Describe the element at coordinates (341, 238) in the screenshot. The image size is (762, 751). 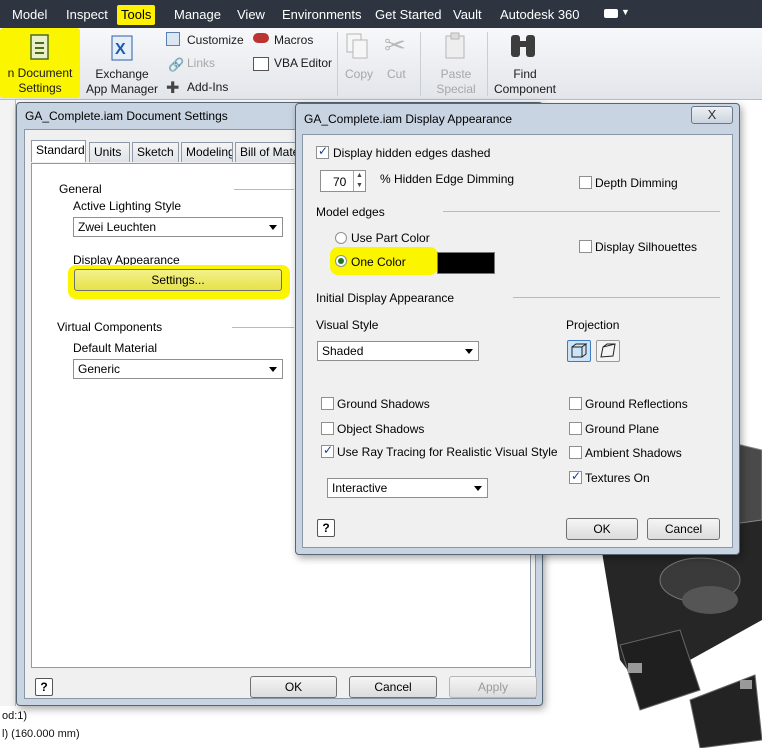
I see `use-part-color-radio` at that location.